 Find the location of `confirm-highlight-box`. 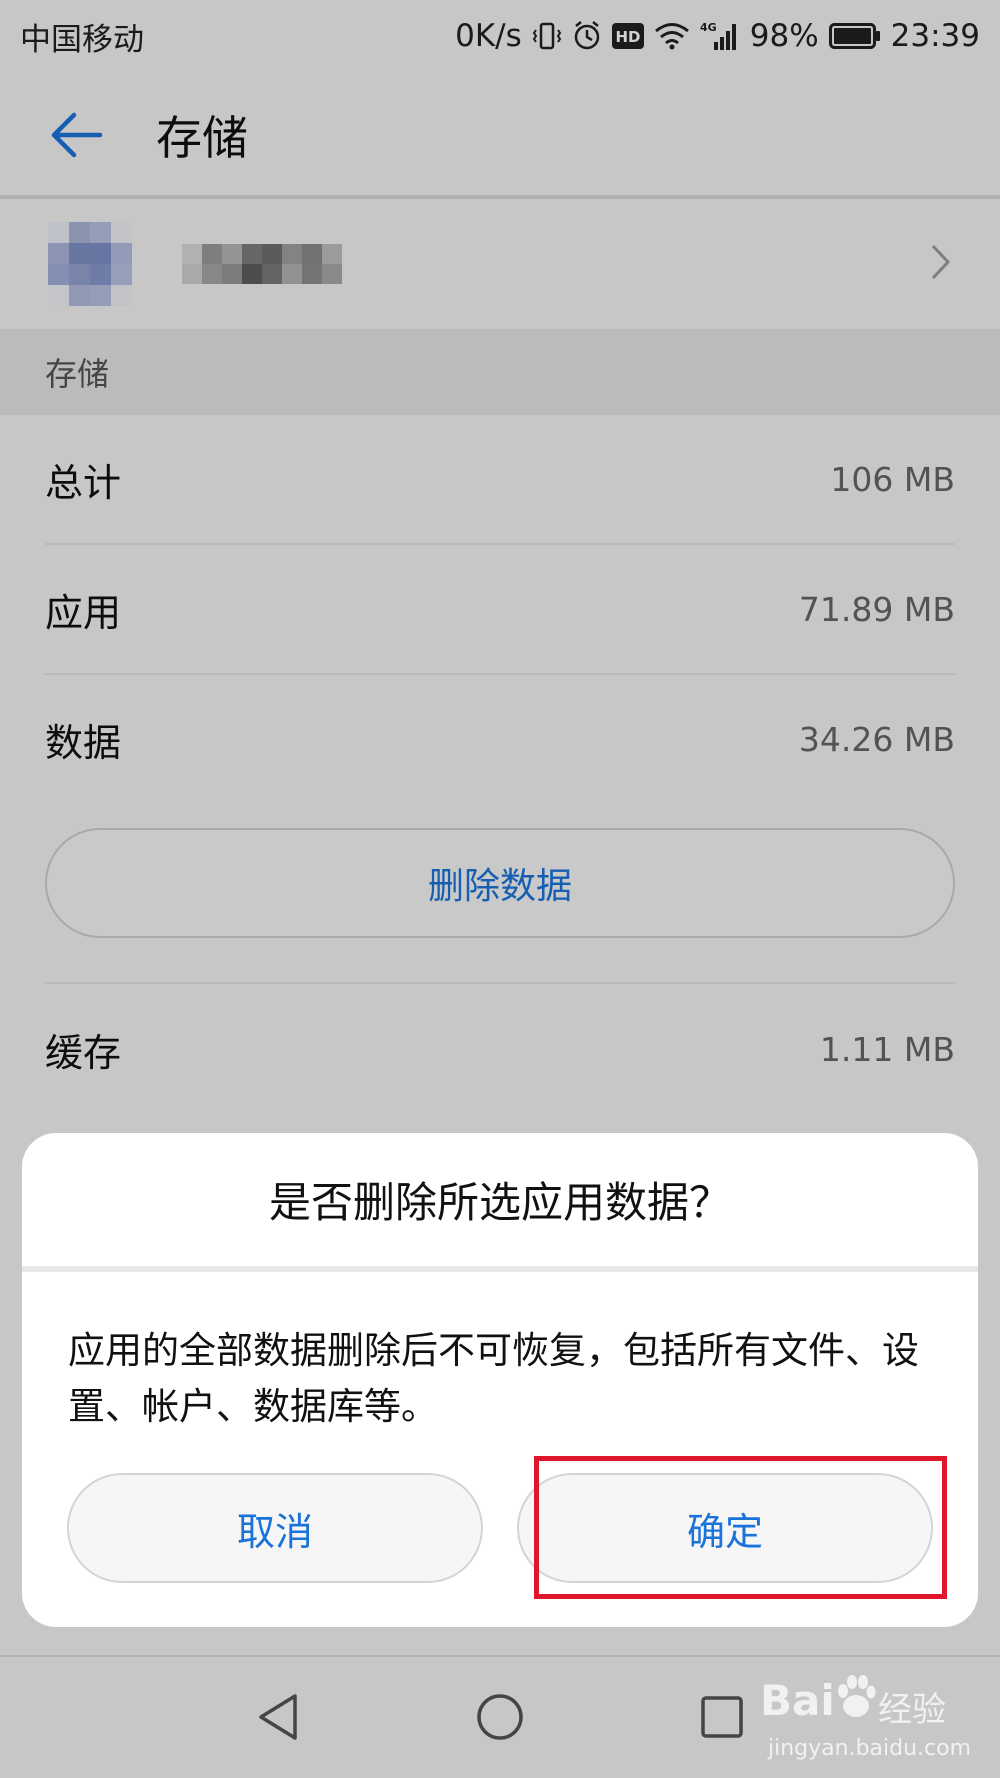

confirm-highlight-box is located at coordinates (740, 1527).